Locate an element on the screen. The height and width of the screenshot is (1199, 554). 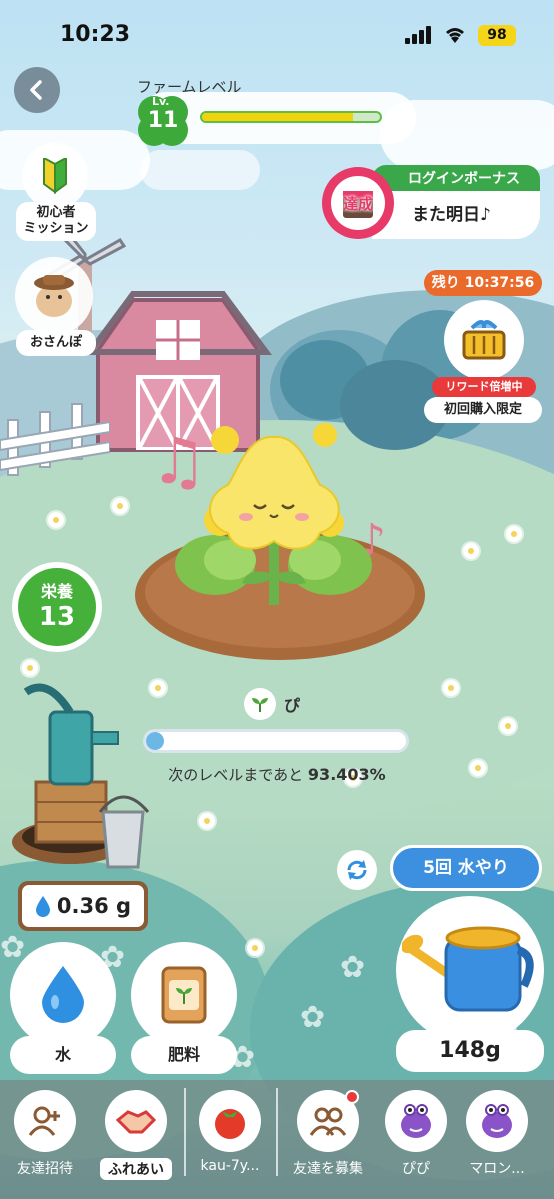
reward-boost-tag: リワード倍増中 is located at coordinates (484, 387).